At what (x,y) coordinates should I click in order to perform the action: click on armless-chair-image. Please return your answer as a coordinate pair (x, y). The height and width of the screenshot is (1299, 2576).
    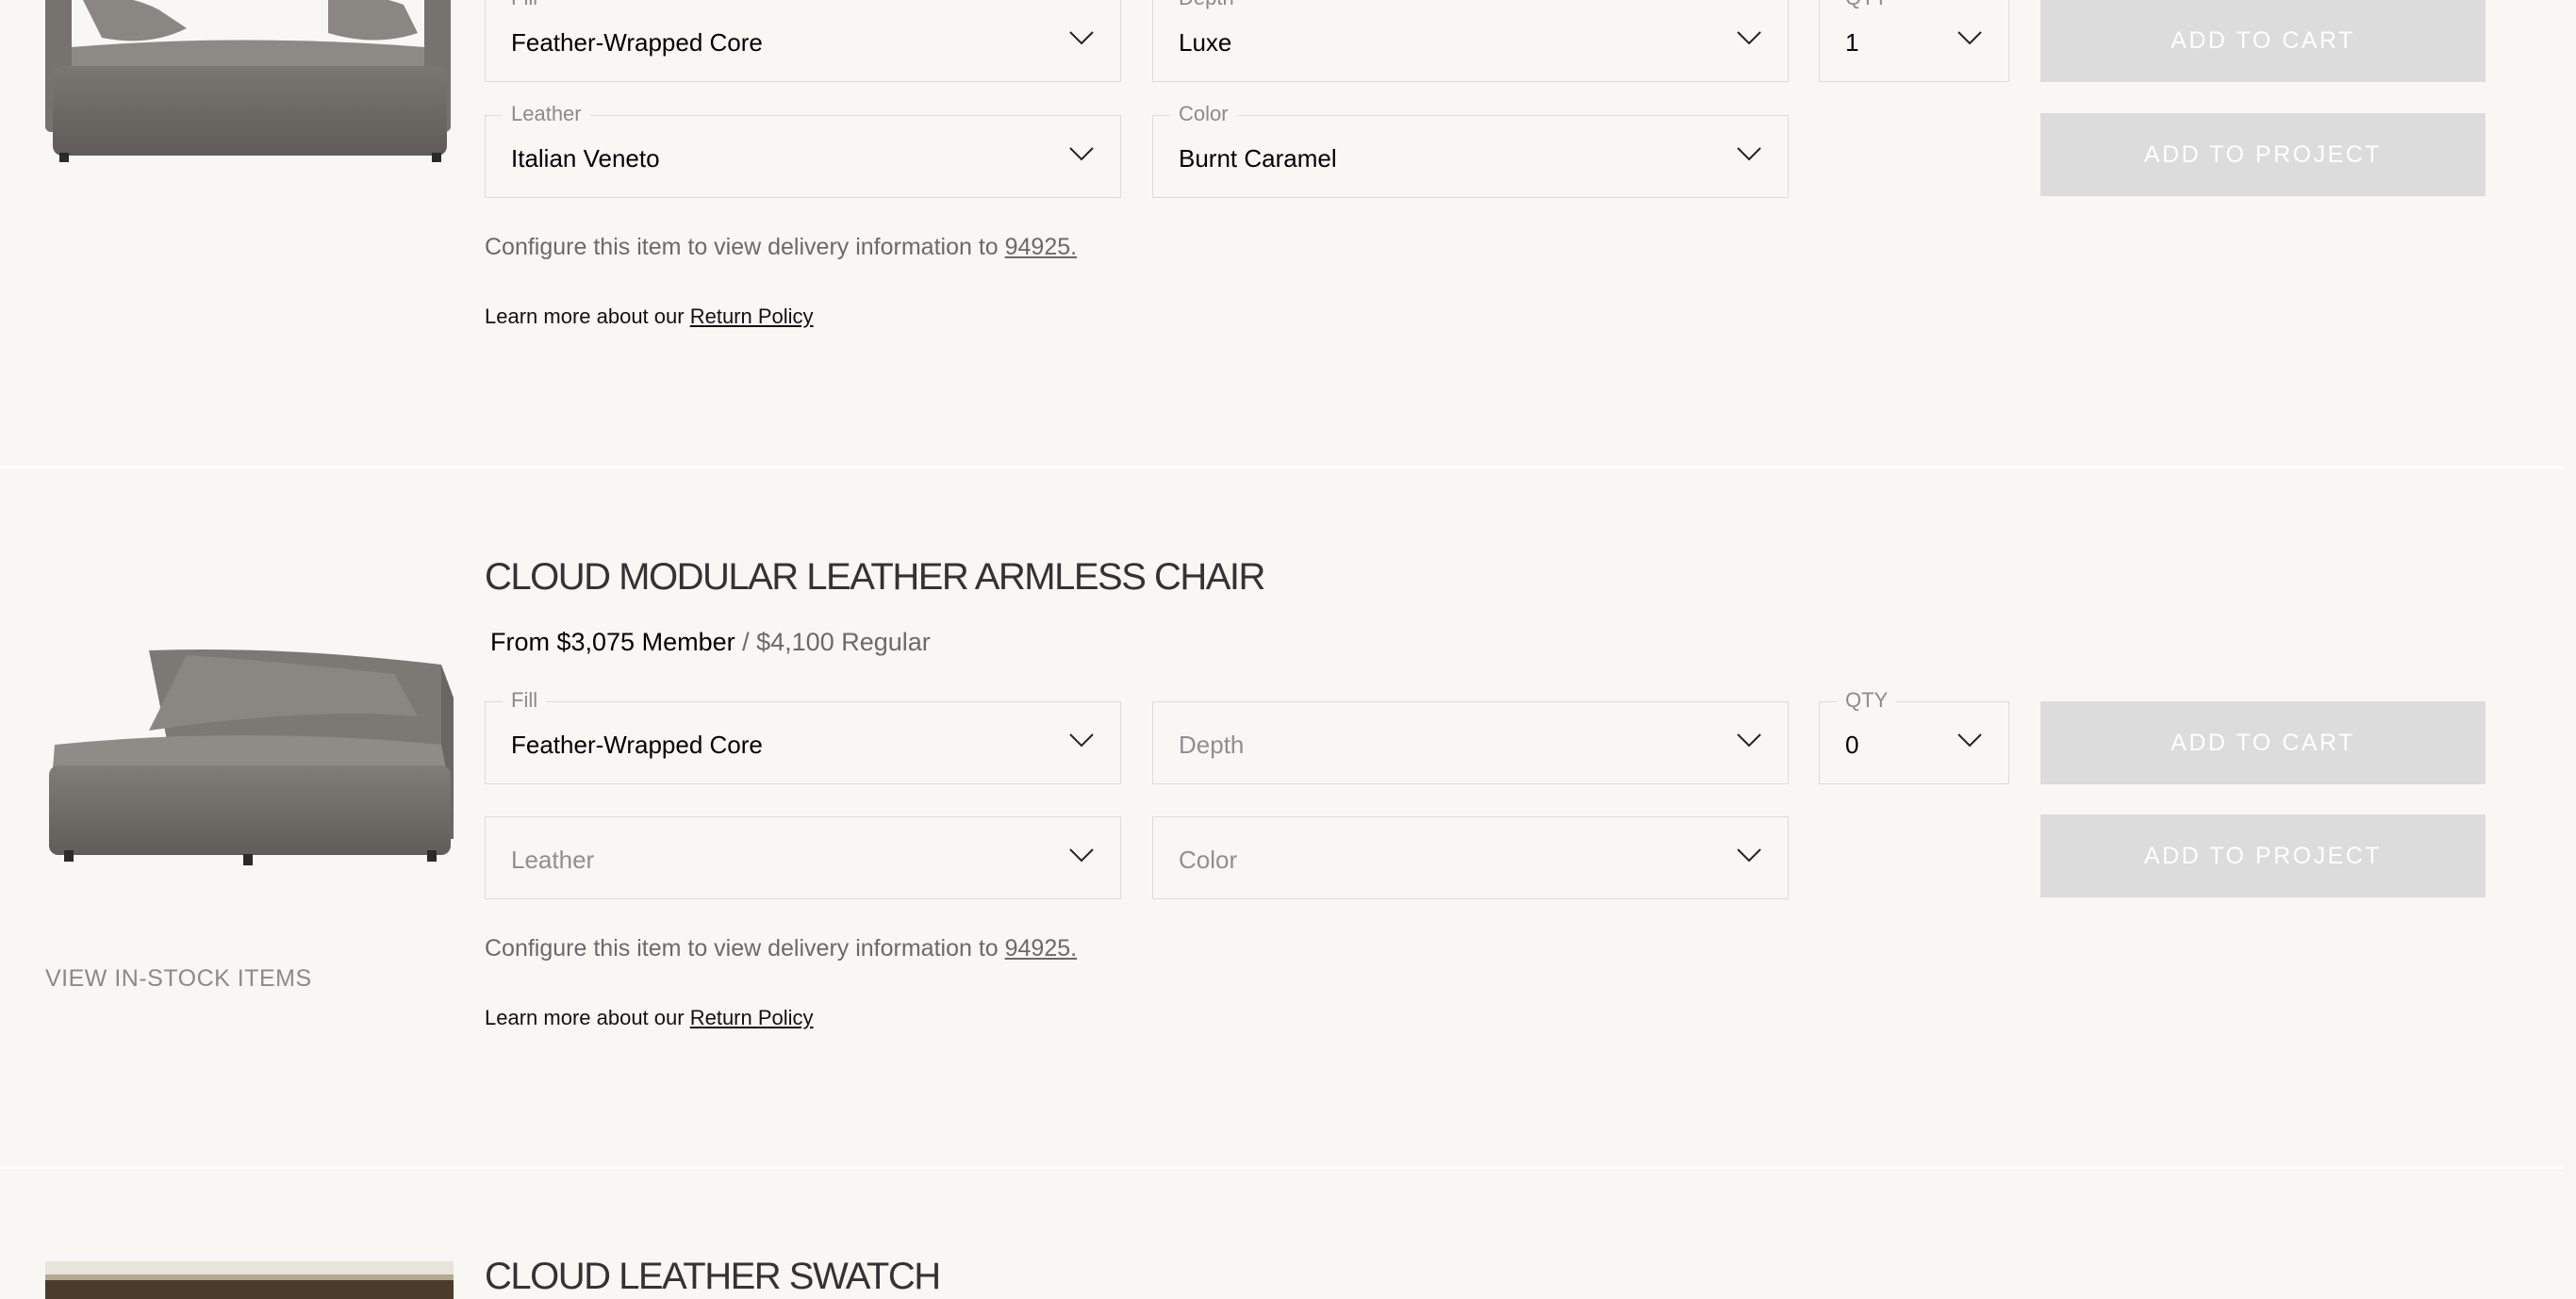
    Looking at the image, I should click on (251, 757).